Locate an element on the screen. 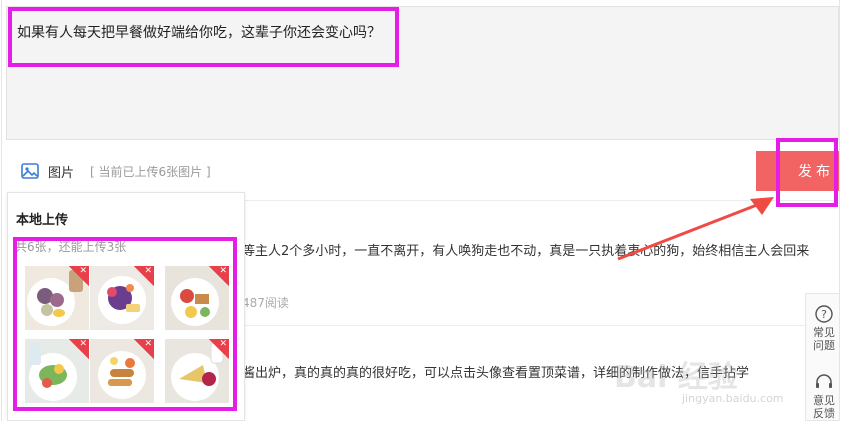 This screenshot has height=421, width=841. feedback-button: 意见 反馈 is located at coordinates (822, 396).